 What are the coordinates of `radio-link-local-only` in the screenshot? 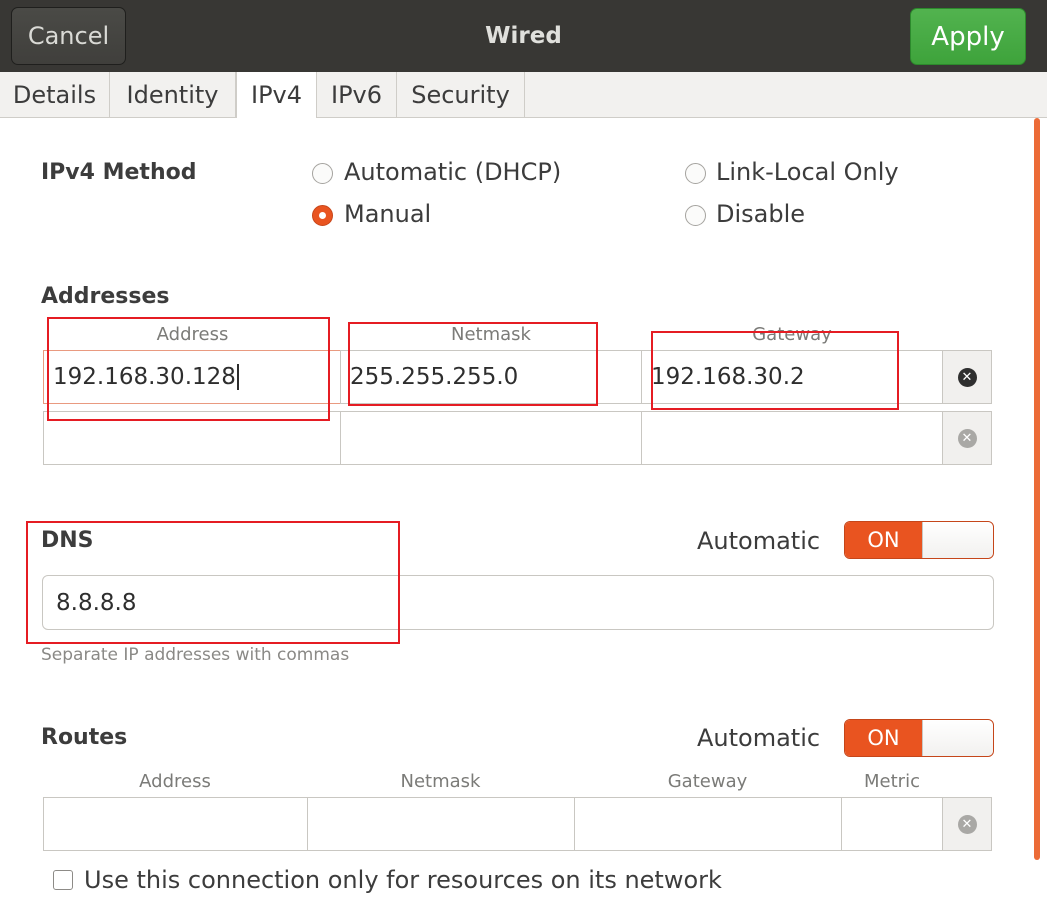 It's located at (695, 173).